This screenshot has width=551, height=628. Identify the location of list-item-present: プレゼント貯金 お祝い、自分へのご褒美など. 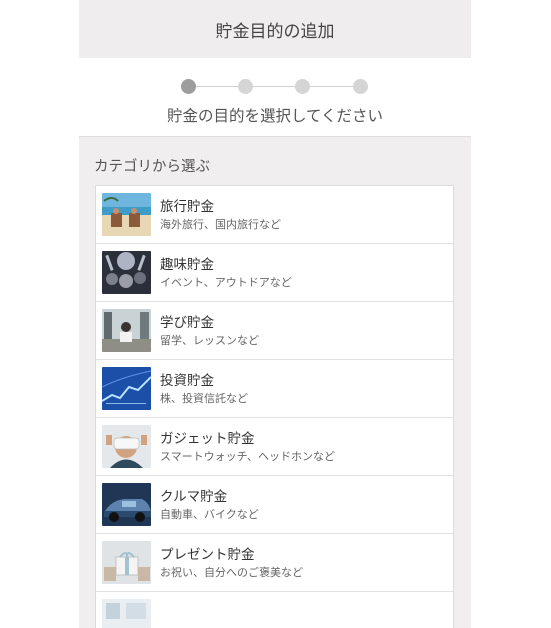
(274, 563).